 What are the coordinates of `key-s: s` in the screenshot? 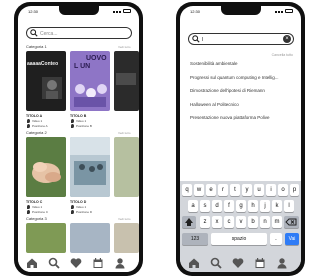 It's located at (205, 206).